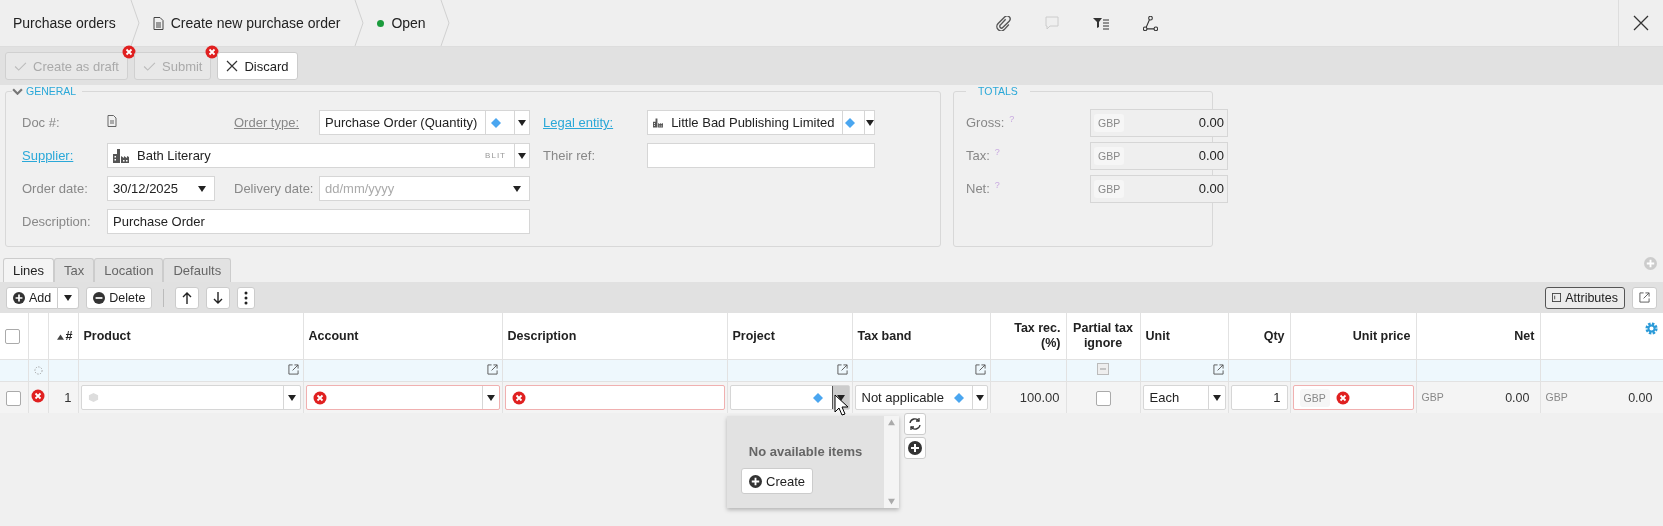 The height and width of the screenshot is (526, 1663). What do you see at coordinates (318, 155) in the screenshot?
I see `select-field: Bath Literary BLIT` at bounding box center [318, 155].